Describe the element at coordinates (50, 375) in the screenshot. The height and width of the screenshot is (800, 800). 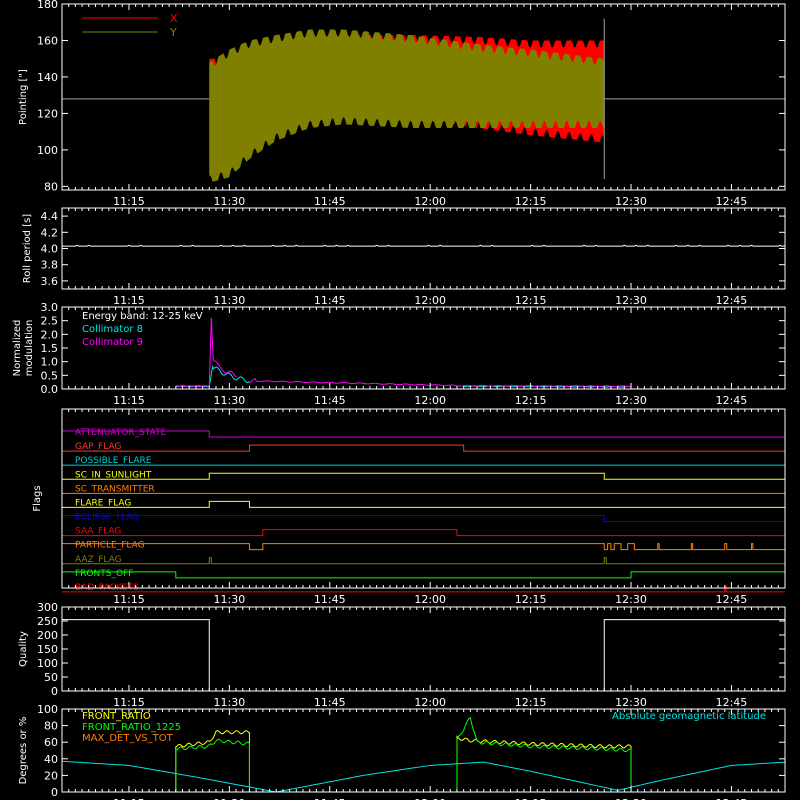
I see `panel-2-y-tick-label: 0.5` at that location.